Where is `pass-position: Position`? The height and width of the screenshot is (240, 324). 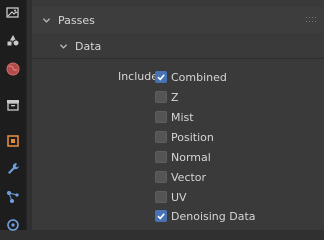
pass-position: Position is located at coordinates (184, 137).